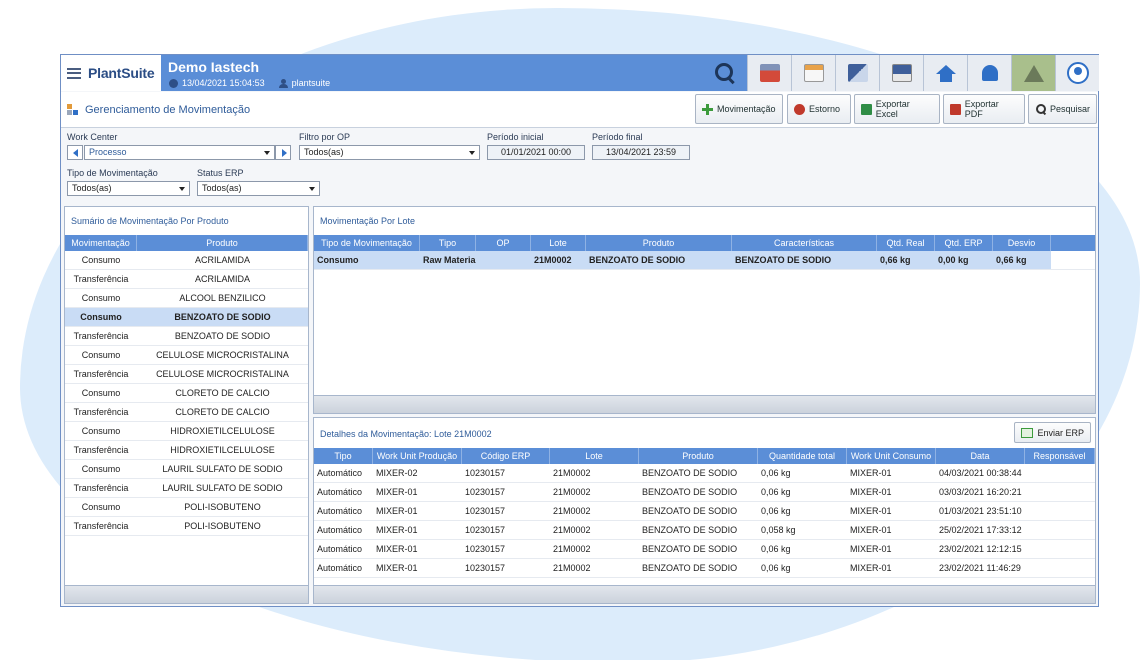  I want to click on table-row: Transferência CELULOSE MICROCRISTALINA, so click(186, 374).